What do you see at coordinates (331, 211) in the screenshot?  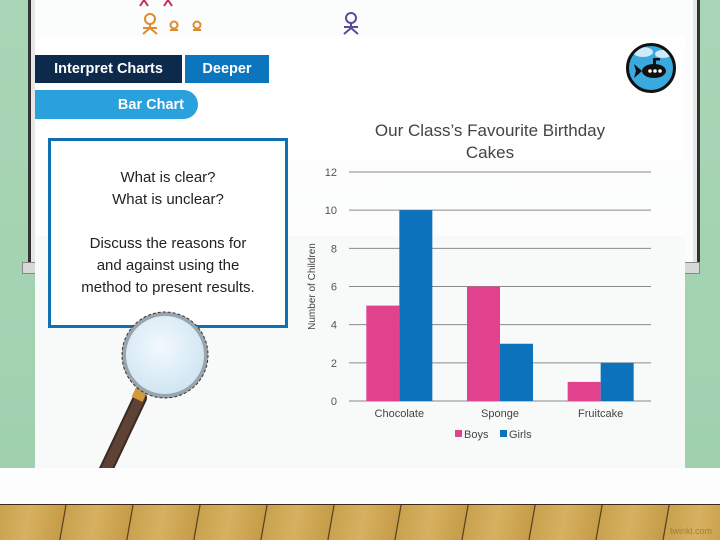 I see `y-tick-label: 10` at bounding box center [331, 211].